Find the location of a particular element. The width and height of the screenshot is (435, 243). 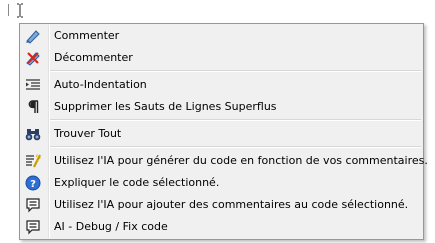

help-icon: ? is located at coordinates (33, 183).